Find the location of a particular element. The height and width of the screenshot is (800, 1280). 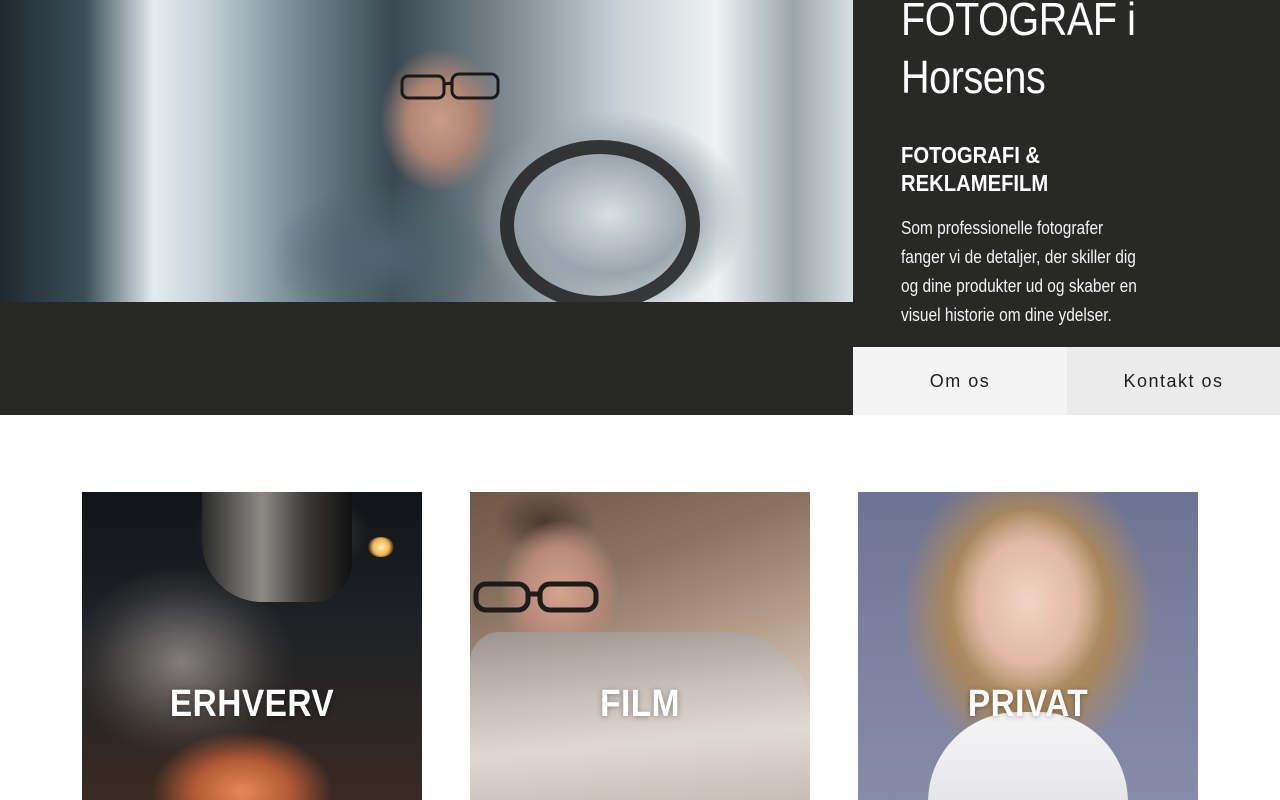

category-card-erhverv: ERHVERV is located at coordinates (252, 646).